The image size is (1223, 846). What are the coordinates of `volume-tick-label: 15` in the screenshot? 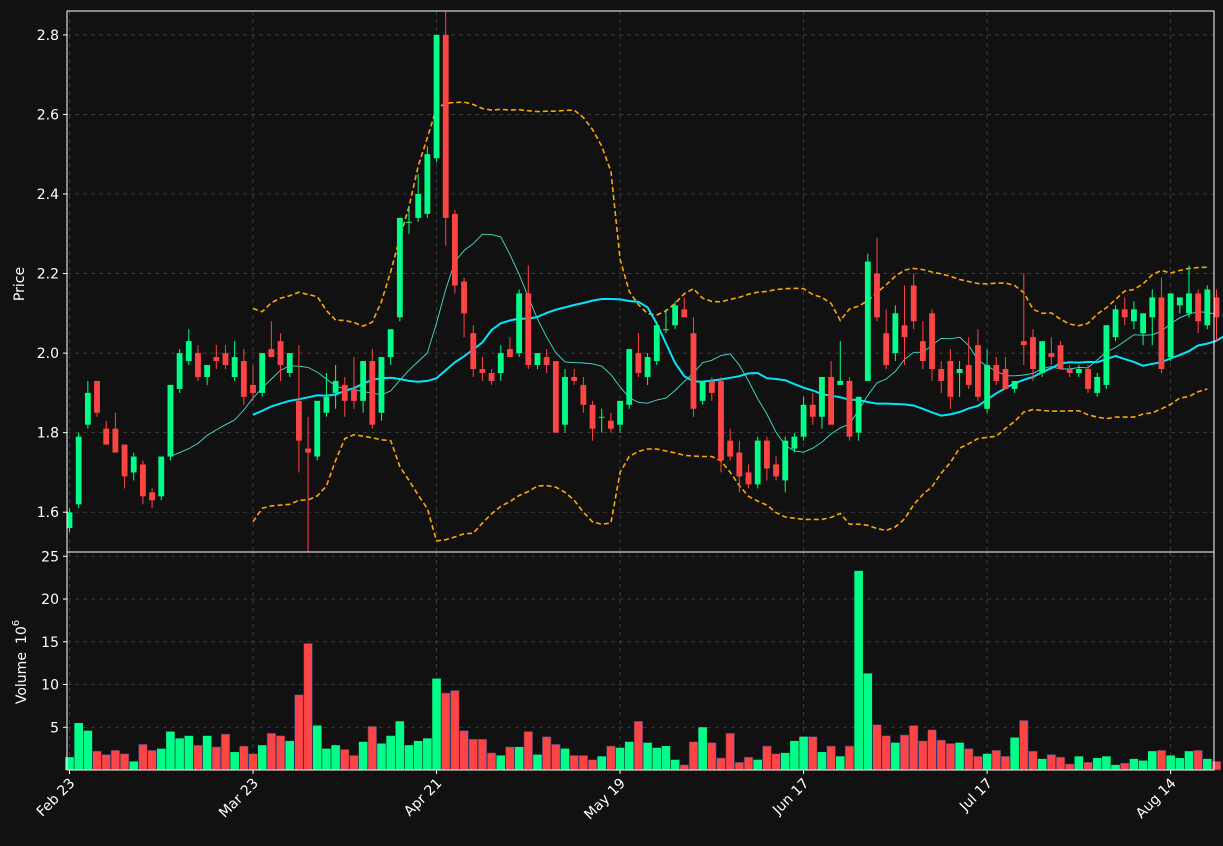 It's located at (50, 643).